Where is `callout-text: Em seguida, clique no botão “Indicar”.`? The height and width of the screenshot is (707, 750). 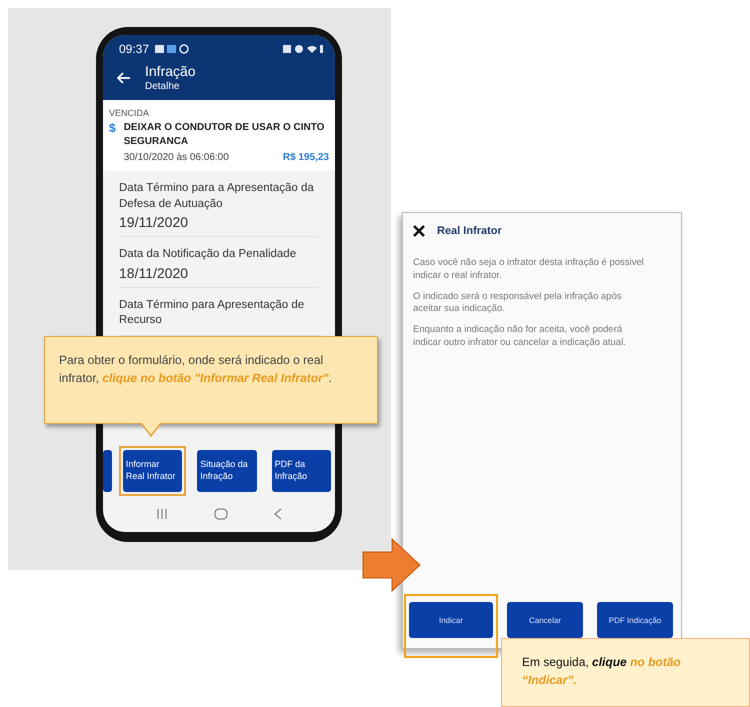
callout-text: Em seguida, clique no botão “Indicar”. is located at coordinates (601, 671).